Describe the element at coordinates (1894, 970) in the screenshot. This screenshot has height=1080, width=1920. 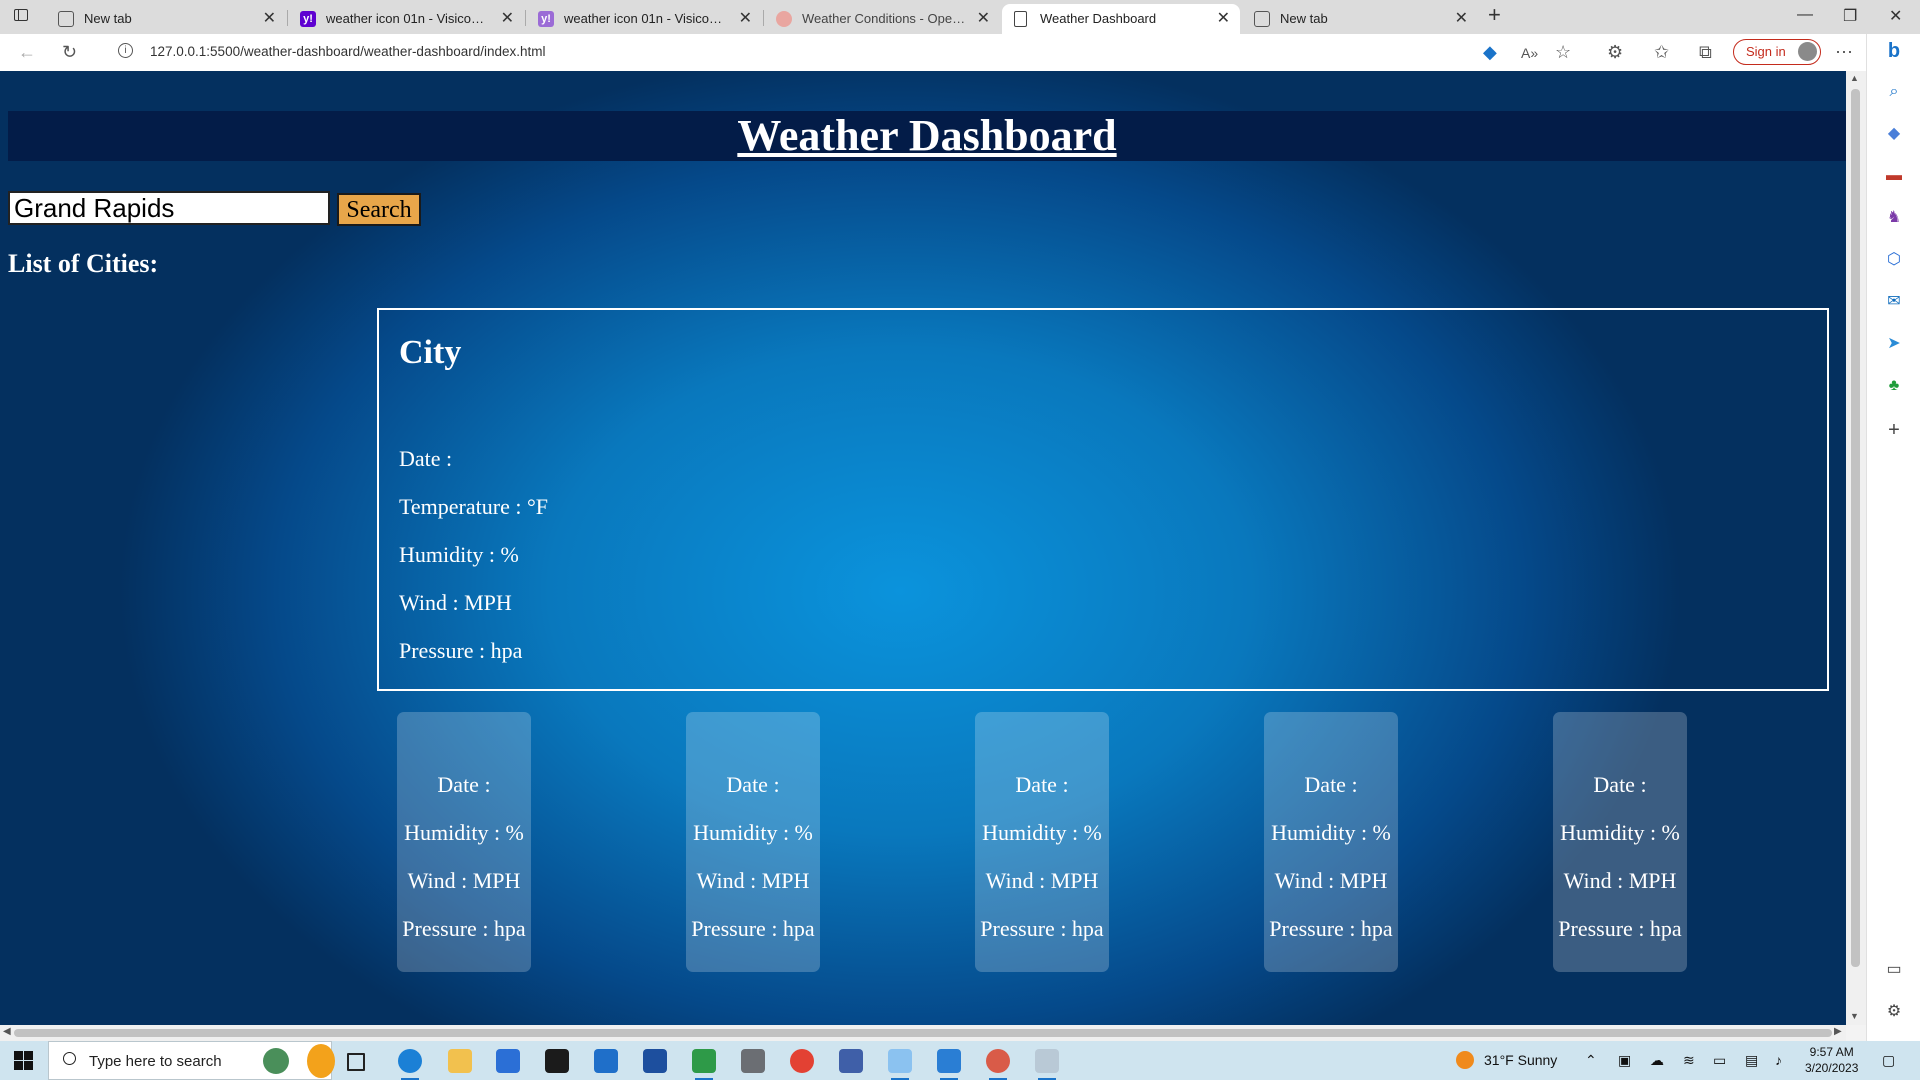
I see `sidebar-toggle-icon: ▭` at that location.